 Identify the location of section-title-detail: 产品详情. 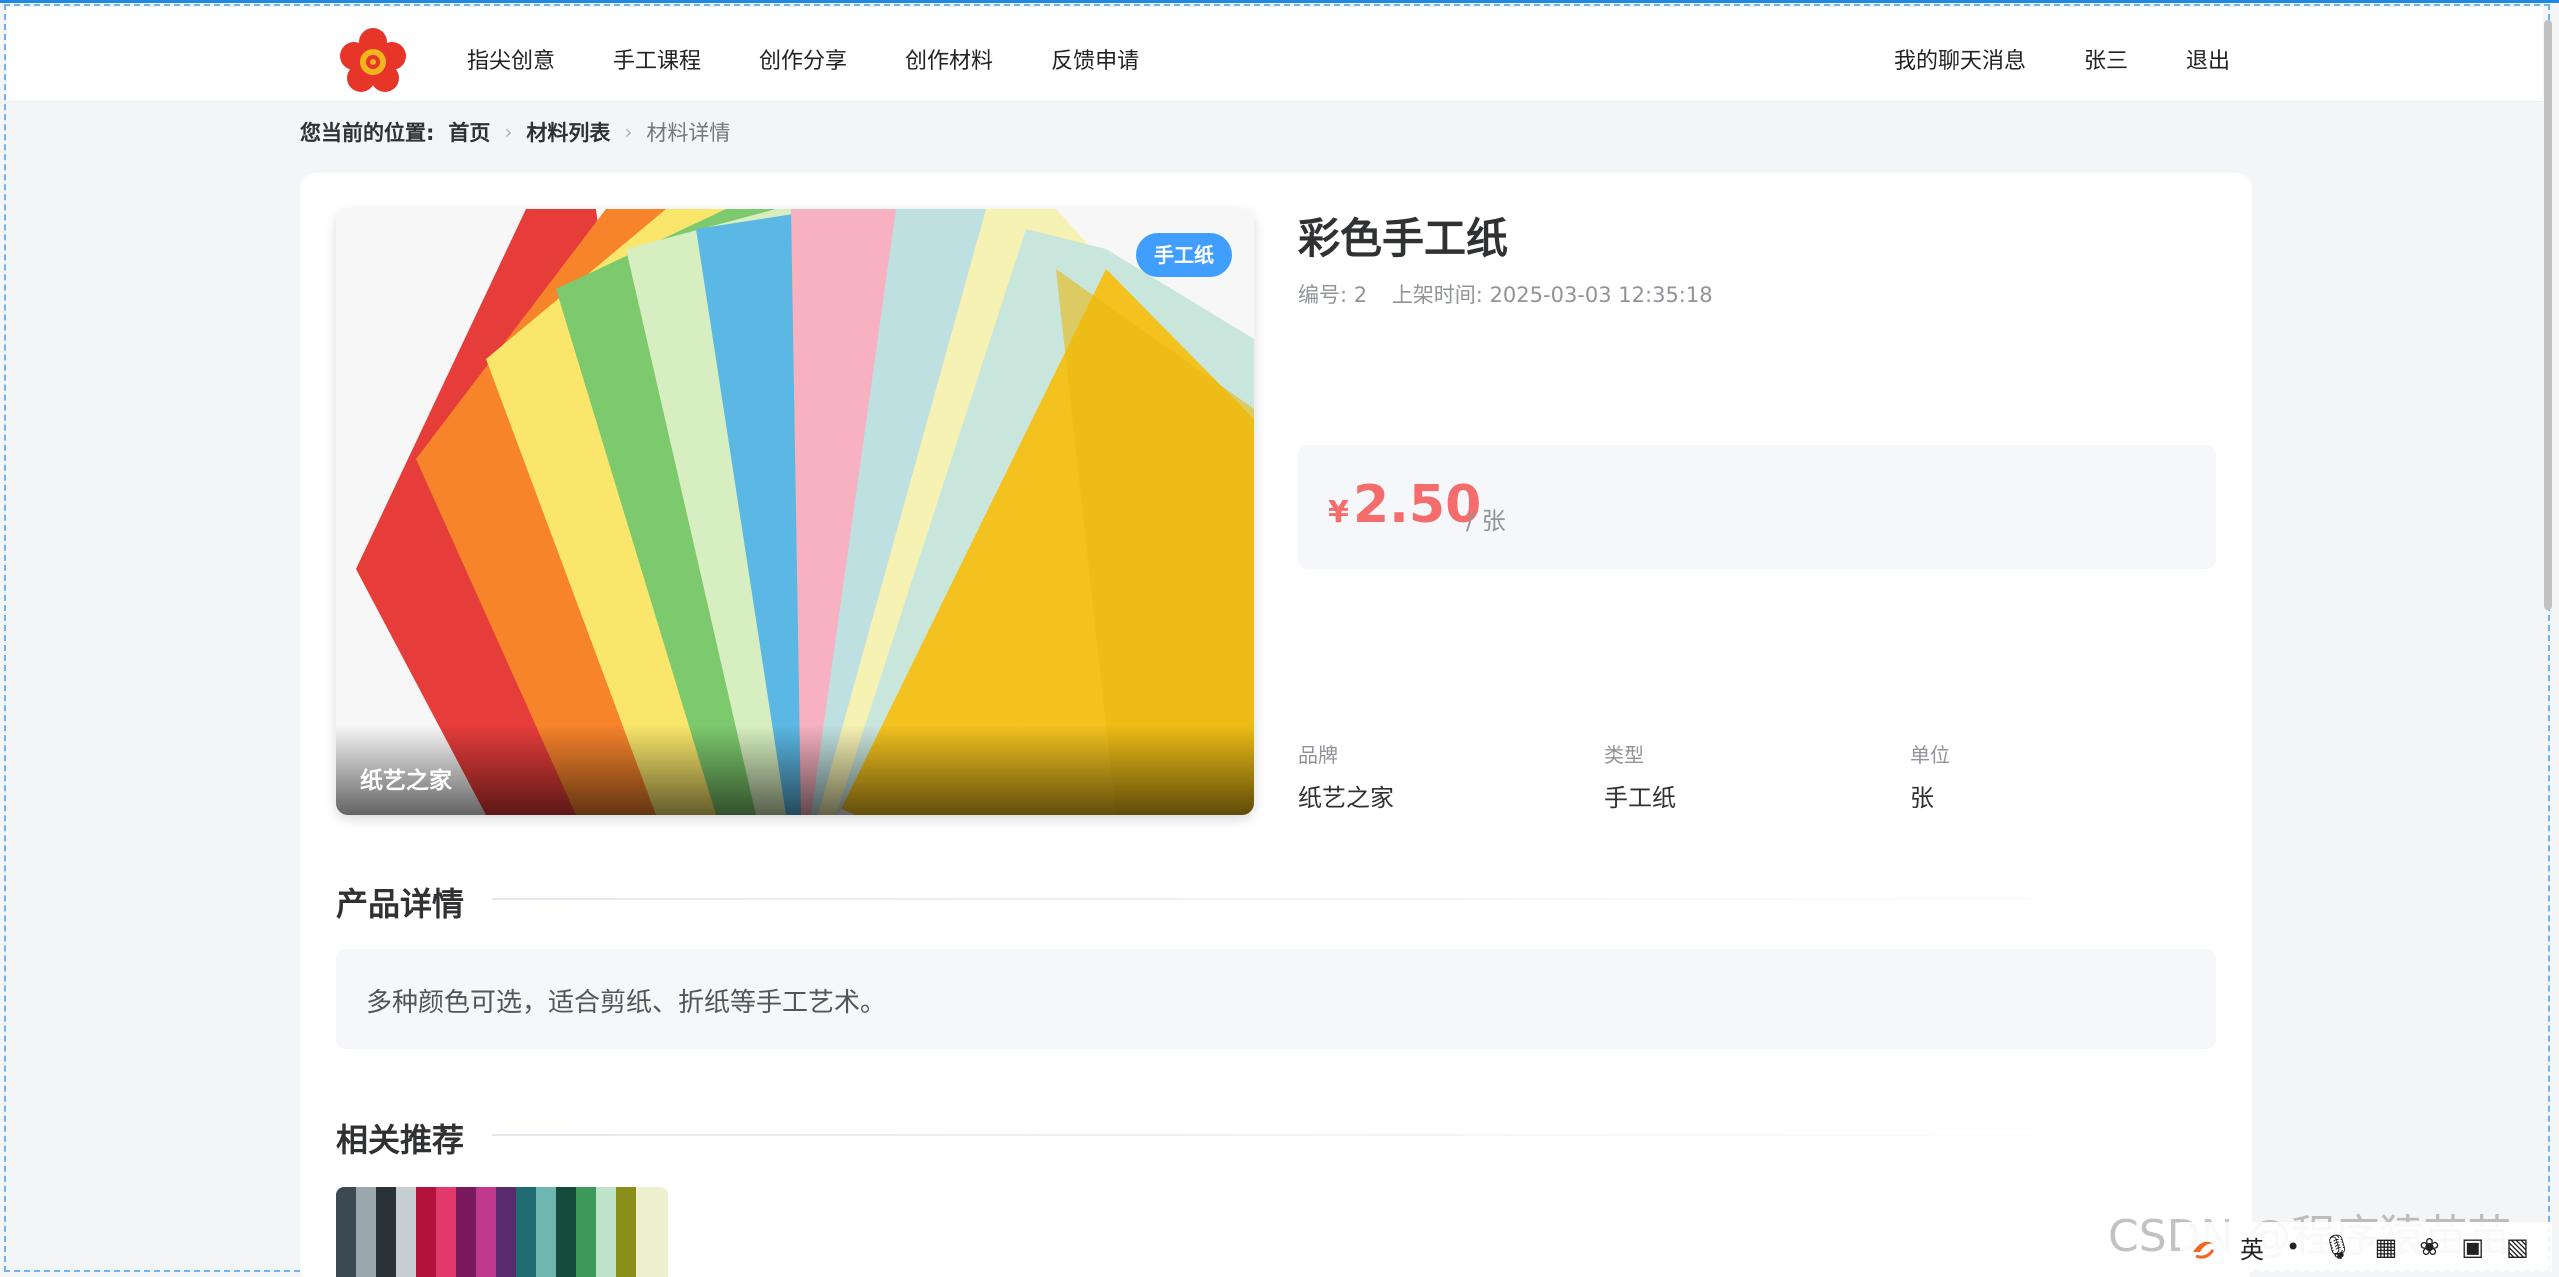
(400, 904).